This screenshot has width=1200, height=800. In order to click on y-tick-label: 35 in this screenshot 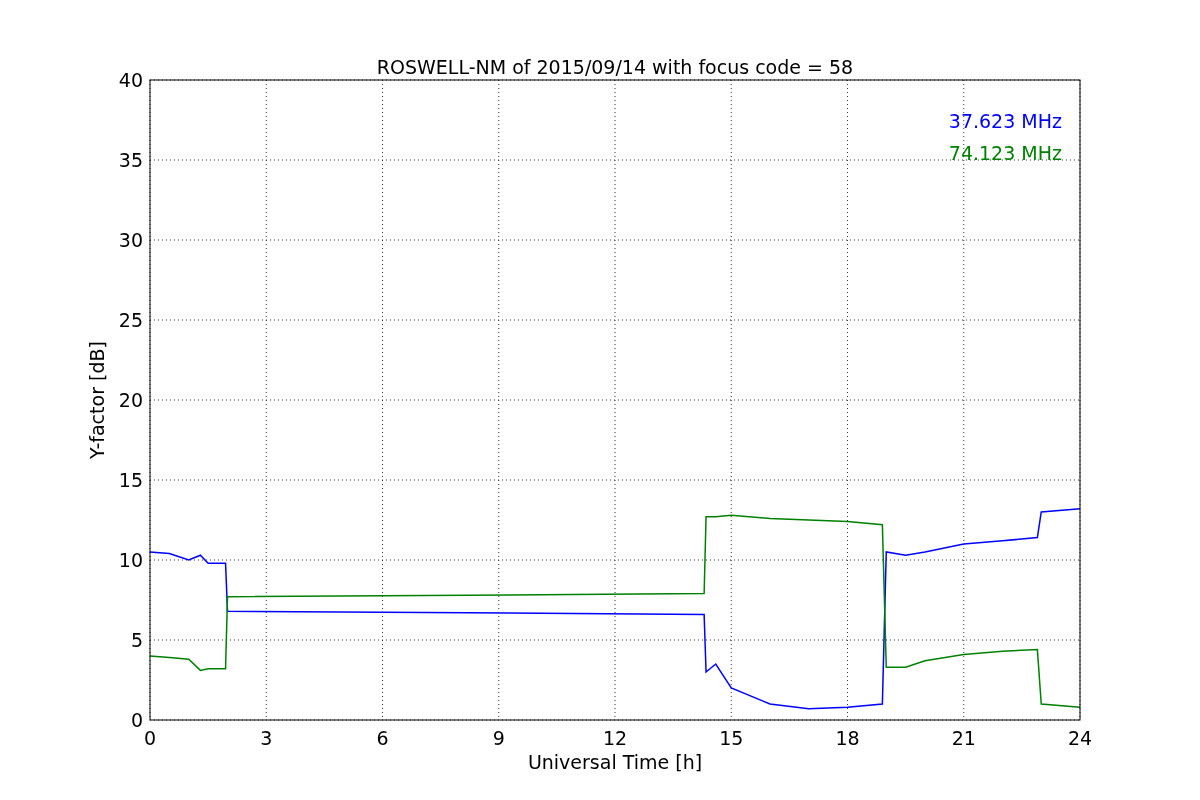, I will do `click(130, 160)`.